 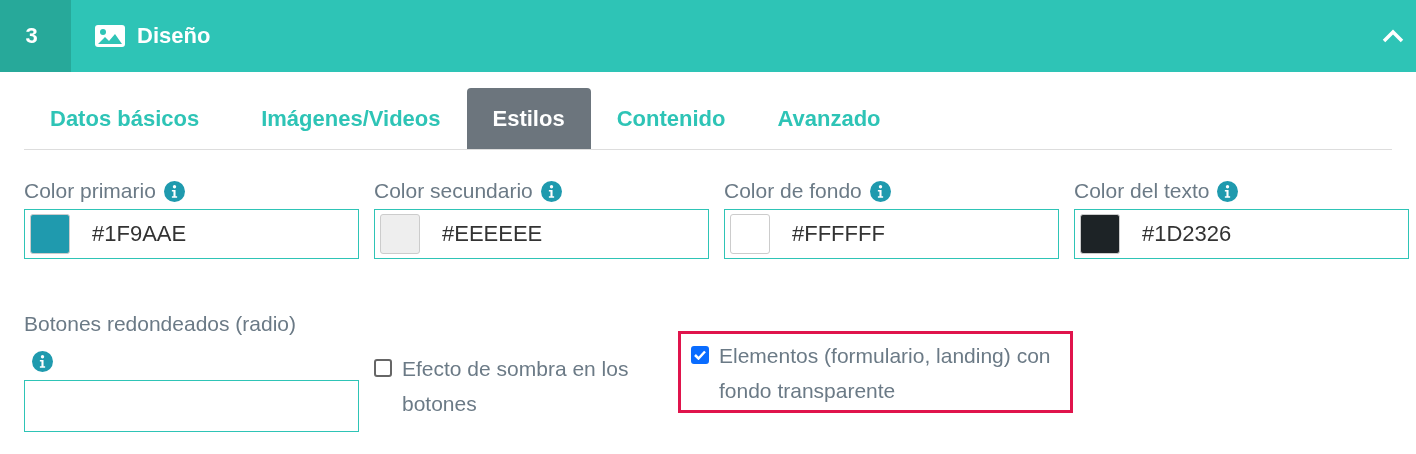 I want to click on image-icon, so click(x=110, y=36).